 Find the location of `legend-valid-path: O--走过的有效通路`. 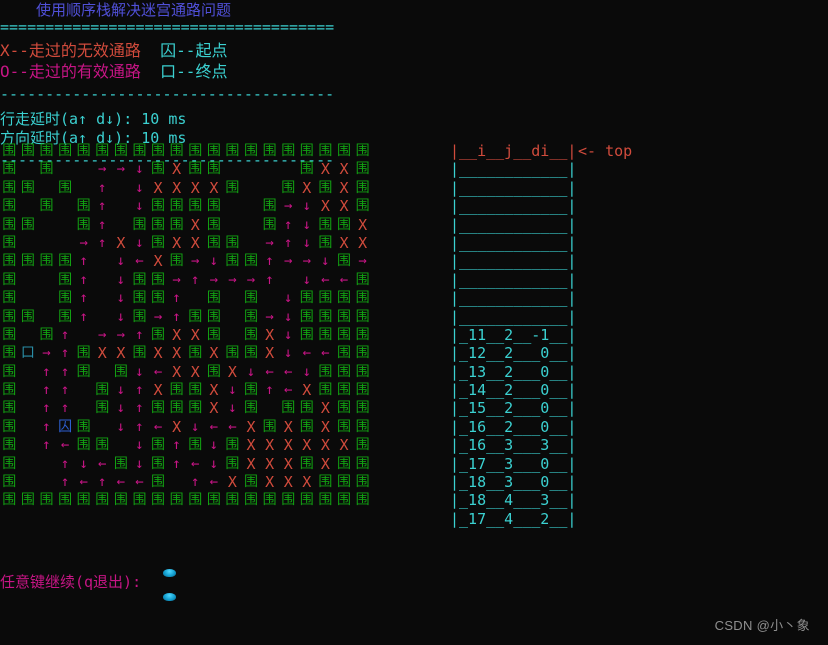

legend-valid-path: O--走过的有效通路 is located at coordinates (70, 71).